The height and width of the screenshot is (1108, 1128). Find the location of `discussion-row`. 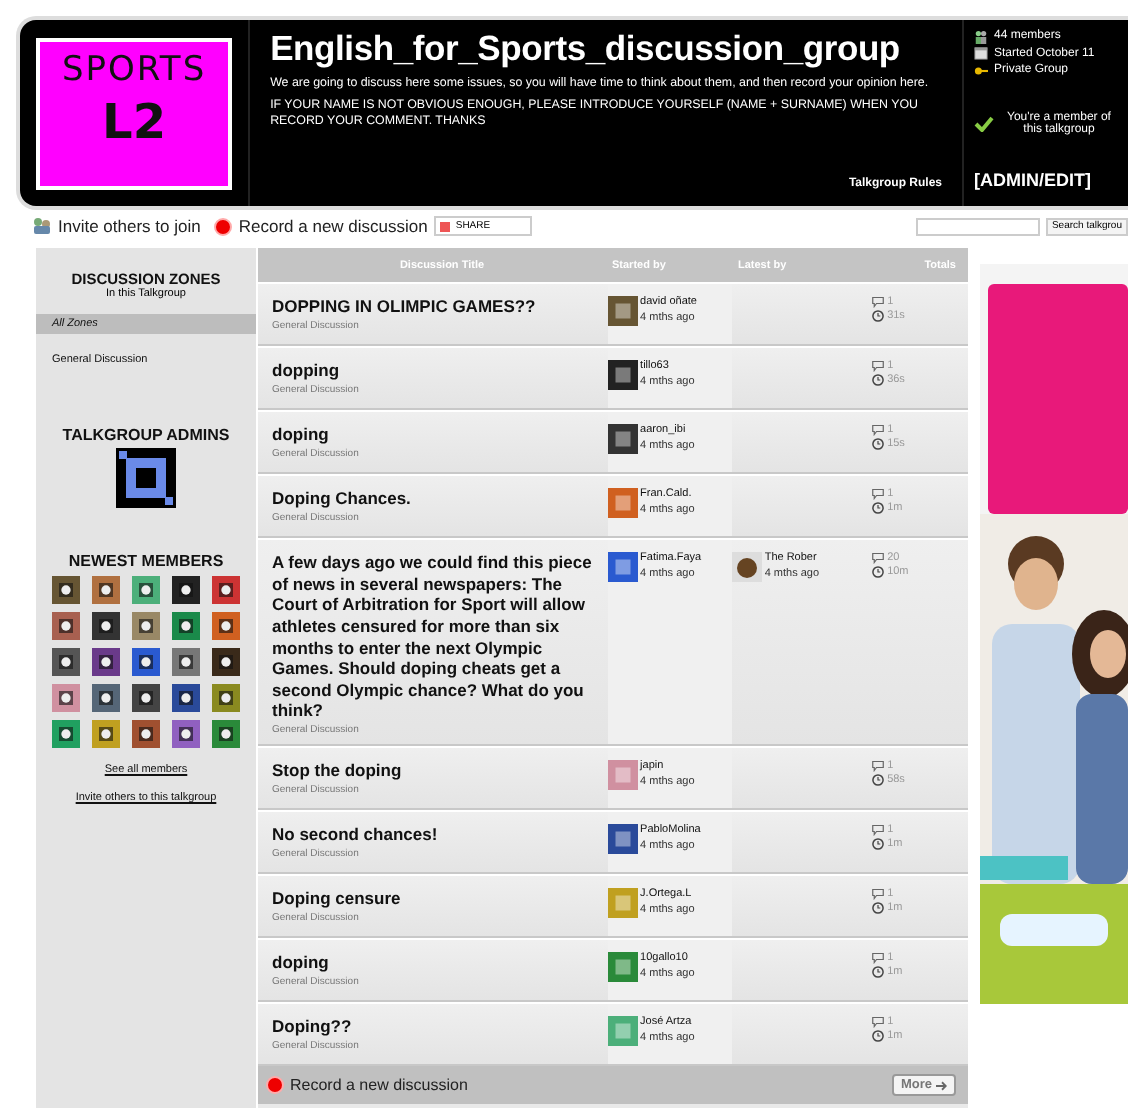

discussion-row is located at coordinates (613, 642).